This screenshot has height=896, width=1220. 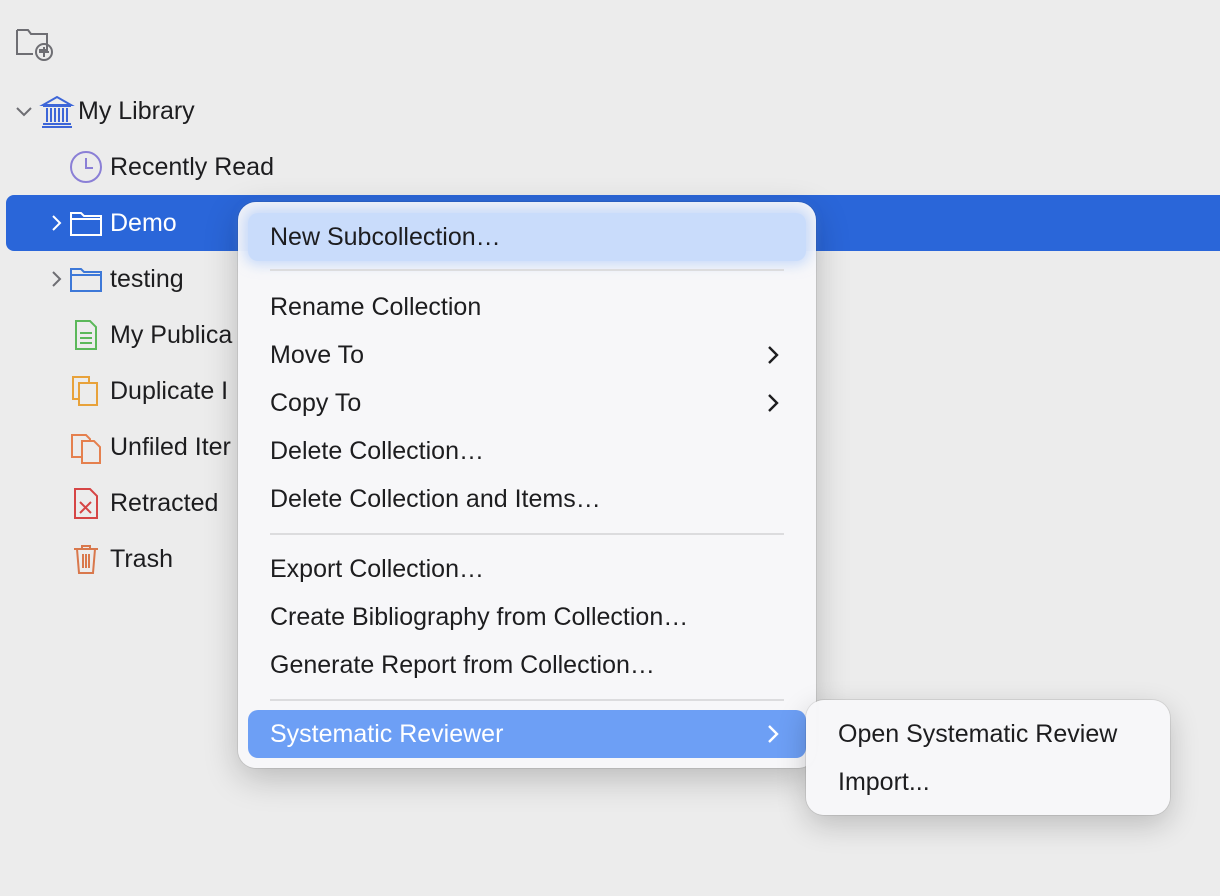 What do you see at coordinates (143, 223) in the screenshot?
I see `tree-item-label: Demo` at bounding box center [143, 223].